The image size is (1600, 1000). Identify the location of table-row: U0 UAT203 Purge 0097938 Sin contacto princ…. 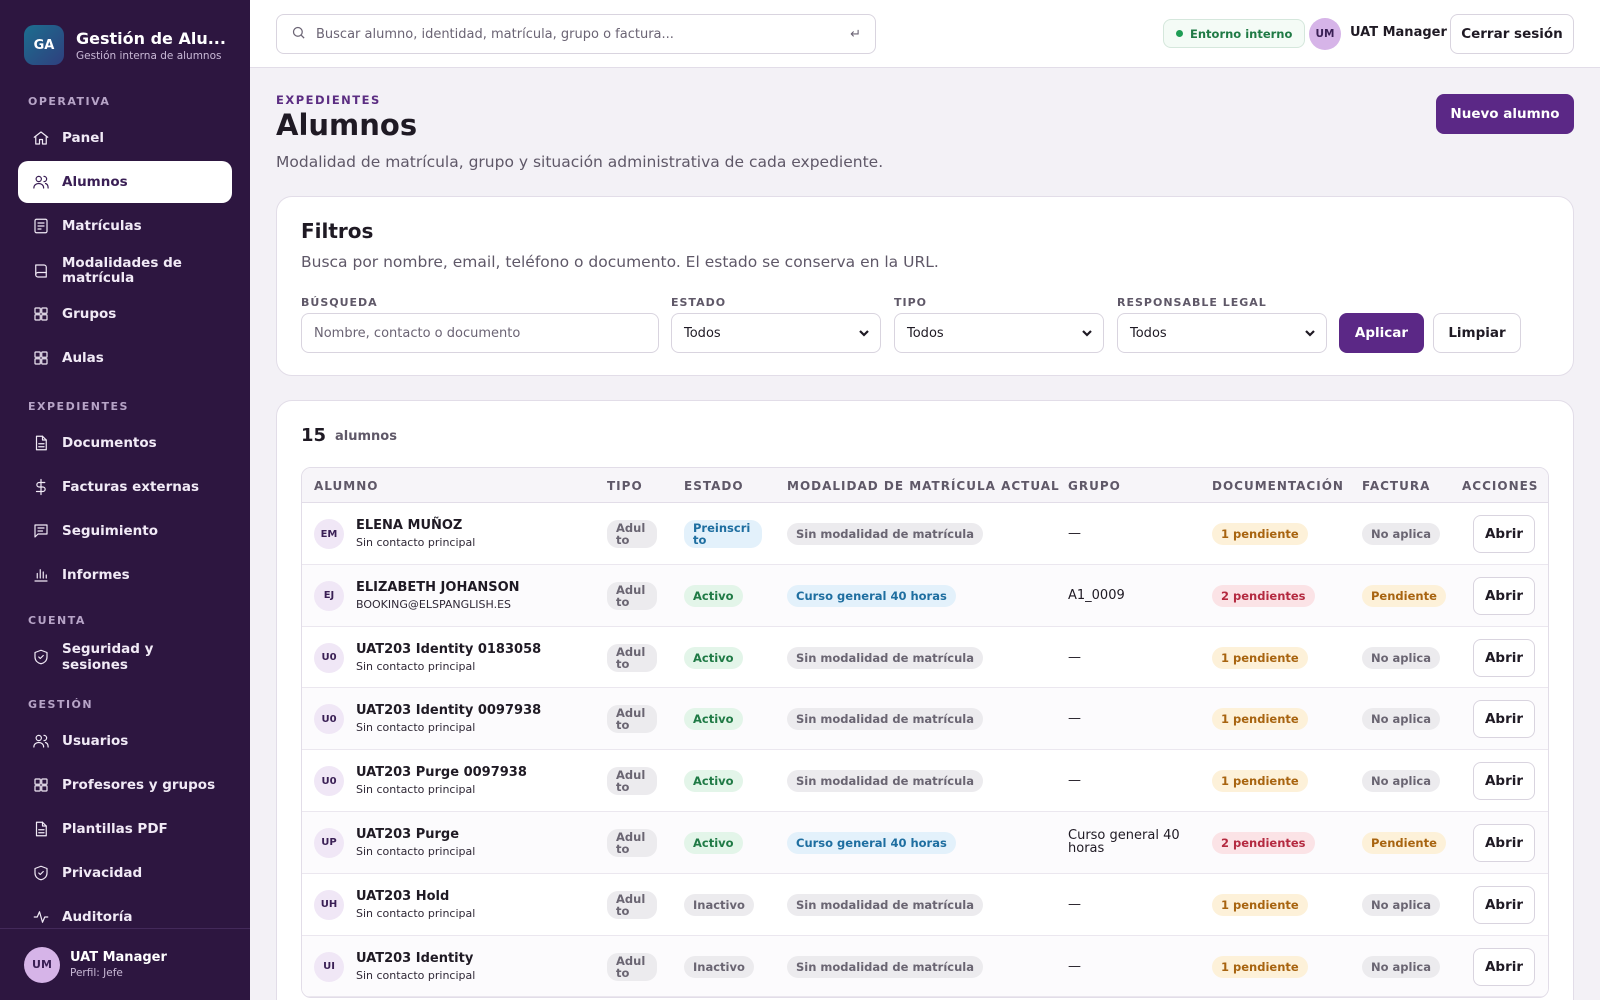
(925, 781).